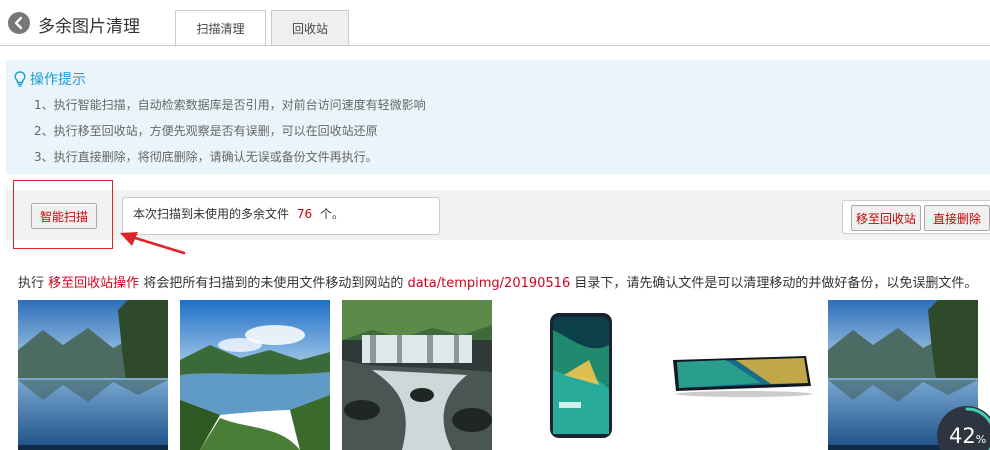 The width and height of the screenshot is (990, 450). Describe the element at coordinates (741, 375) in the screenshot. I see `phone-side-image` at that location.